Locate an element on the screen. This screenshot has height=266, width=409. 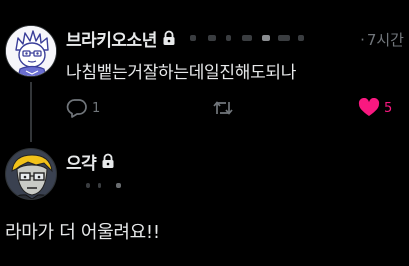
retweet-icon is located at coordinates (223, 108).